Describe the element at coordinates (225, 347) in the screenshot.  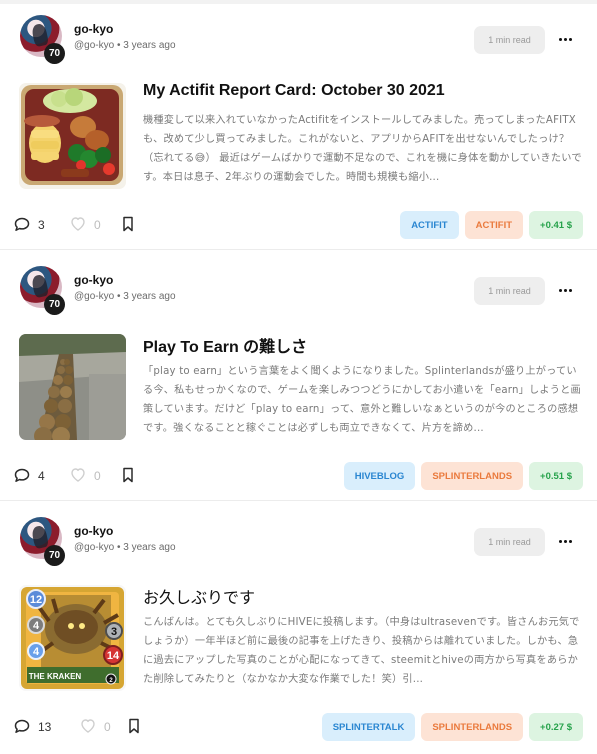
I see `post-title-text: Play To Earn の難しさ` at that location.